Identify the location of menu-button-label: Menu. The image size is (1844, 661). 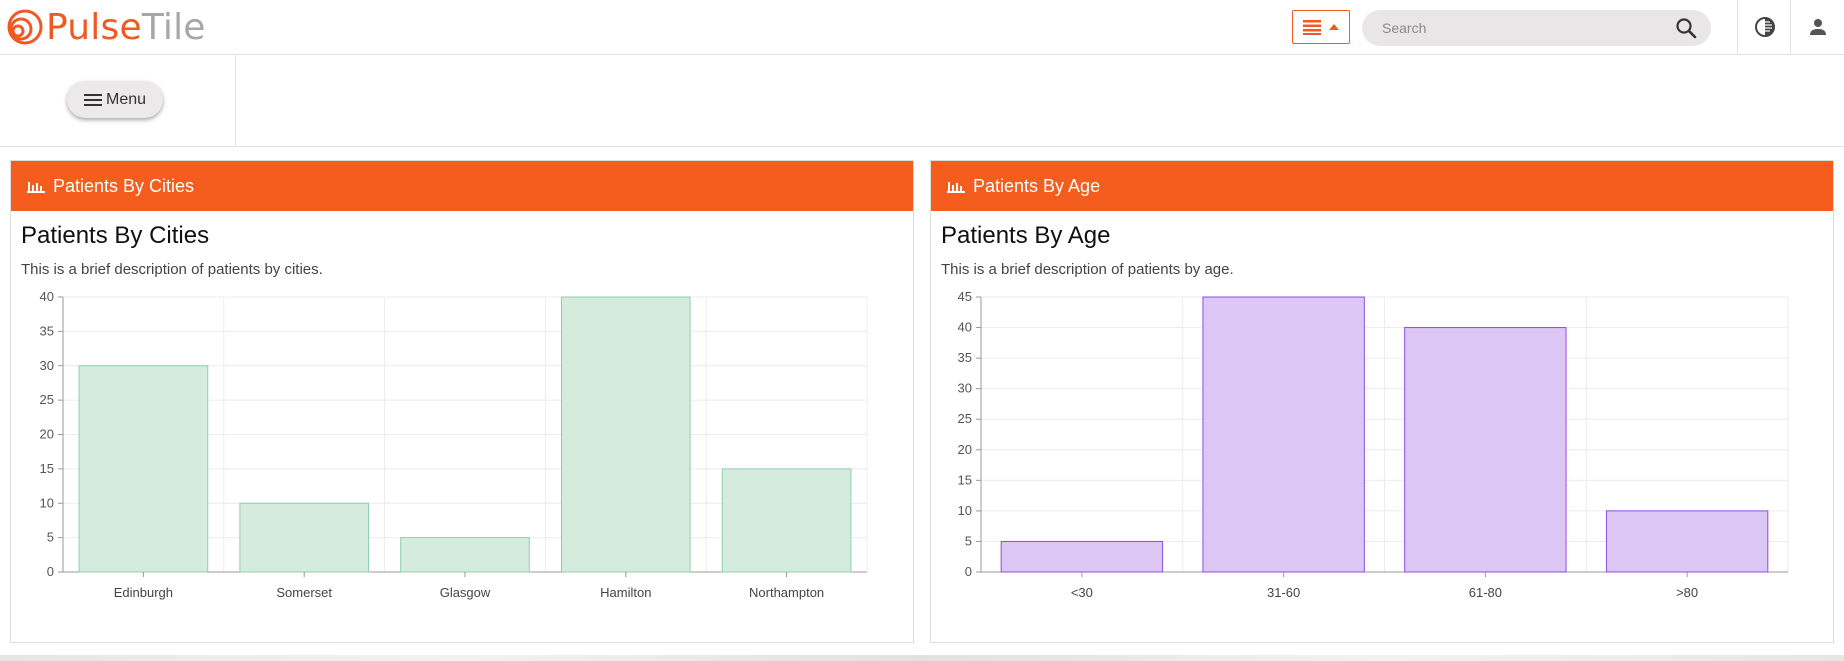
(126, 99).